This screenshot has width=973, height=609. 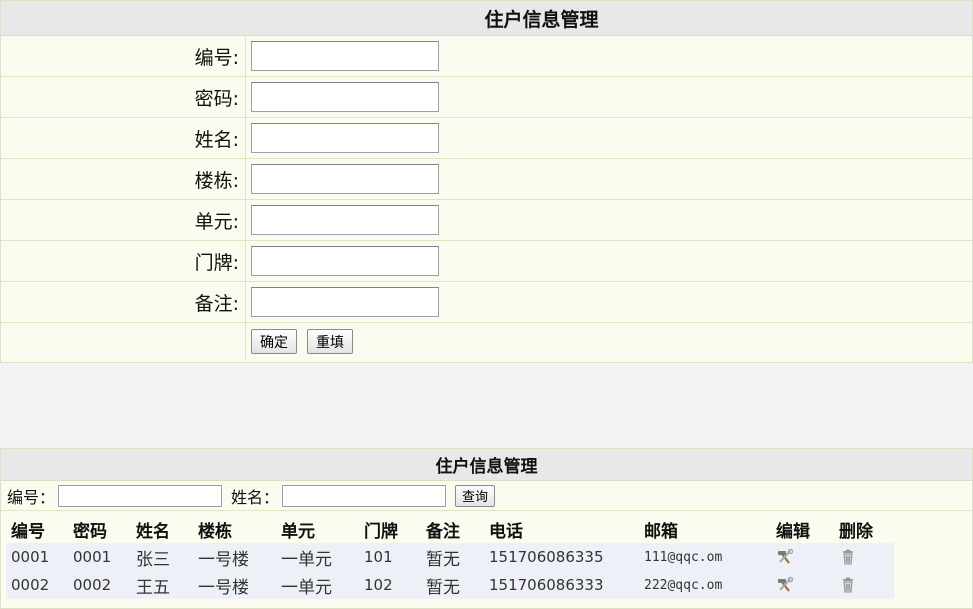 What do you see at coordinates (486, 220) in the screenshot?
I see `form-row-unit: 单元:` at bounding box center [486, 220].